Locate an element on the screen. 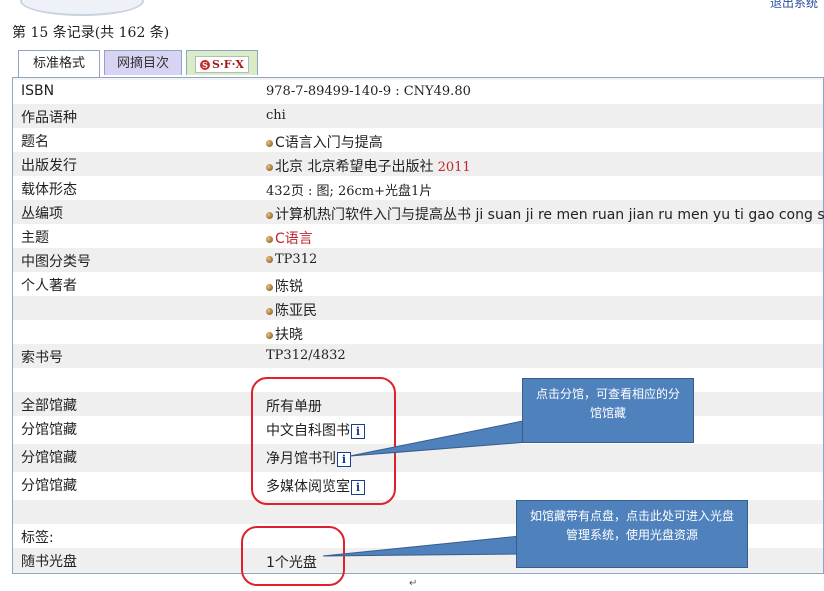 Image resolution: width=824 pixels, height=591 pixels. disc-callout: 如馆藏带有点盘，点击此处可进入光盘管理系统，使用光盘资源 is located at coordinates (632, 534).